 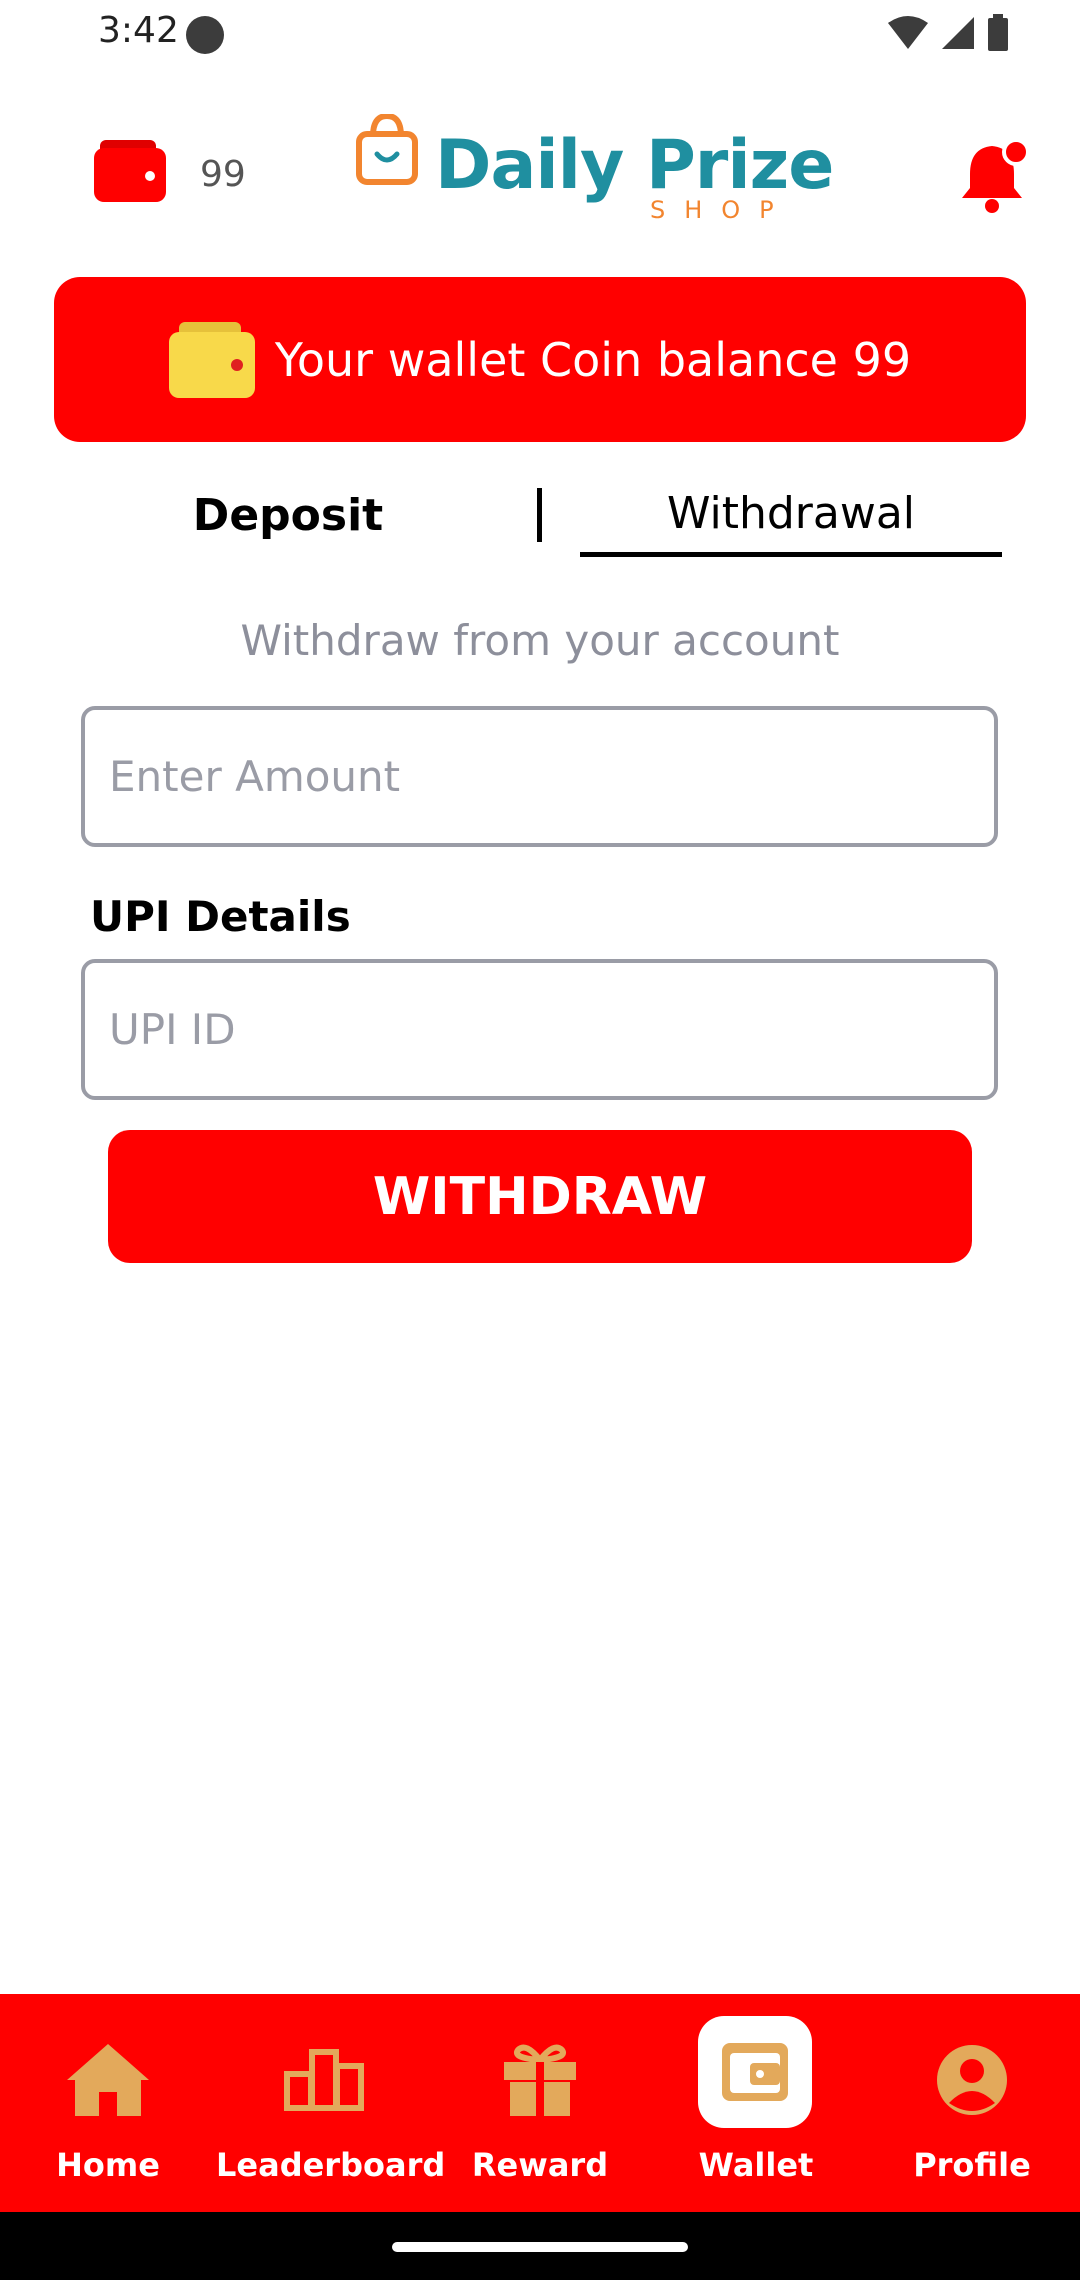 I want to click on withdraw-button: WITHDRAW, so click(x=540, y=1196).